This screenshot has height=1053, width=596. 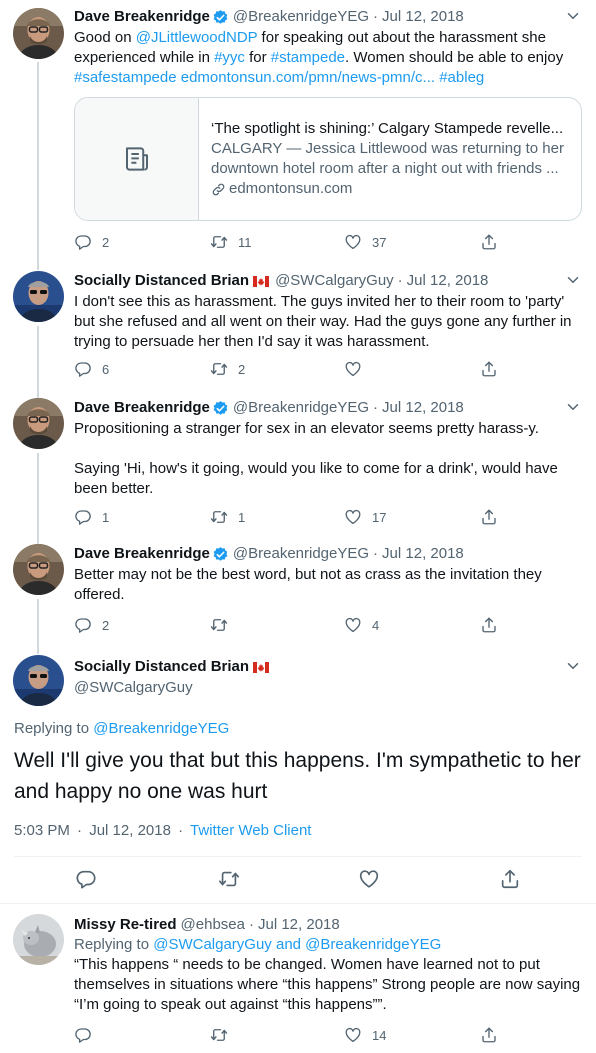 I want to click on replying-handles: @SWCalgaryGuy and @BreakenridgeYEG, so click(x=297, y=944).